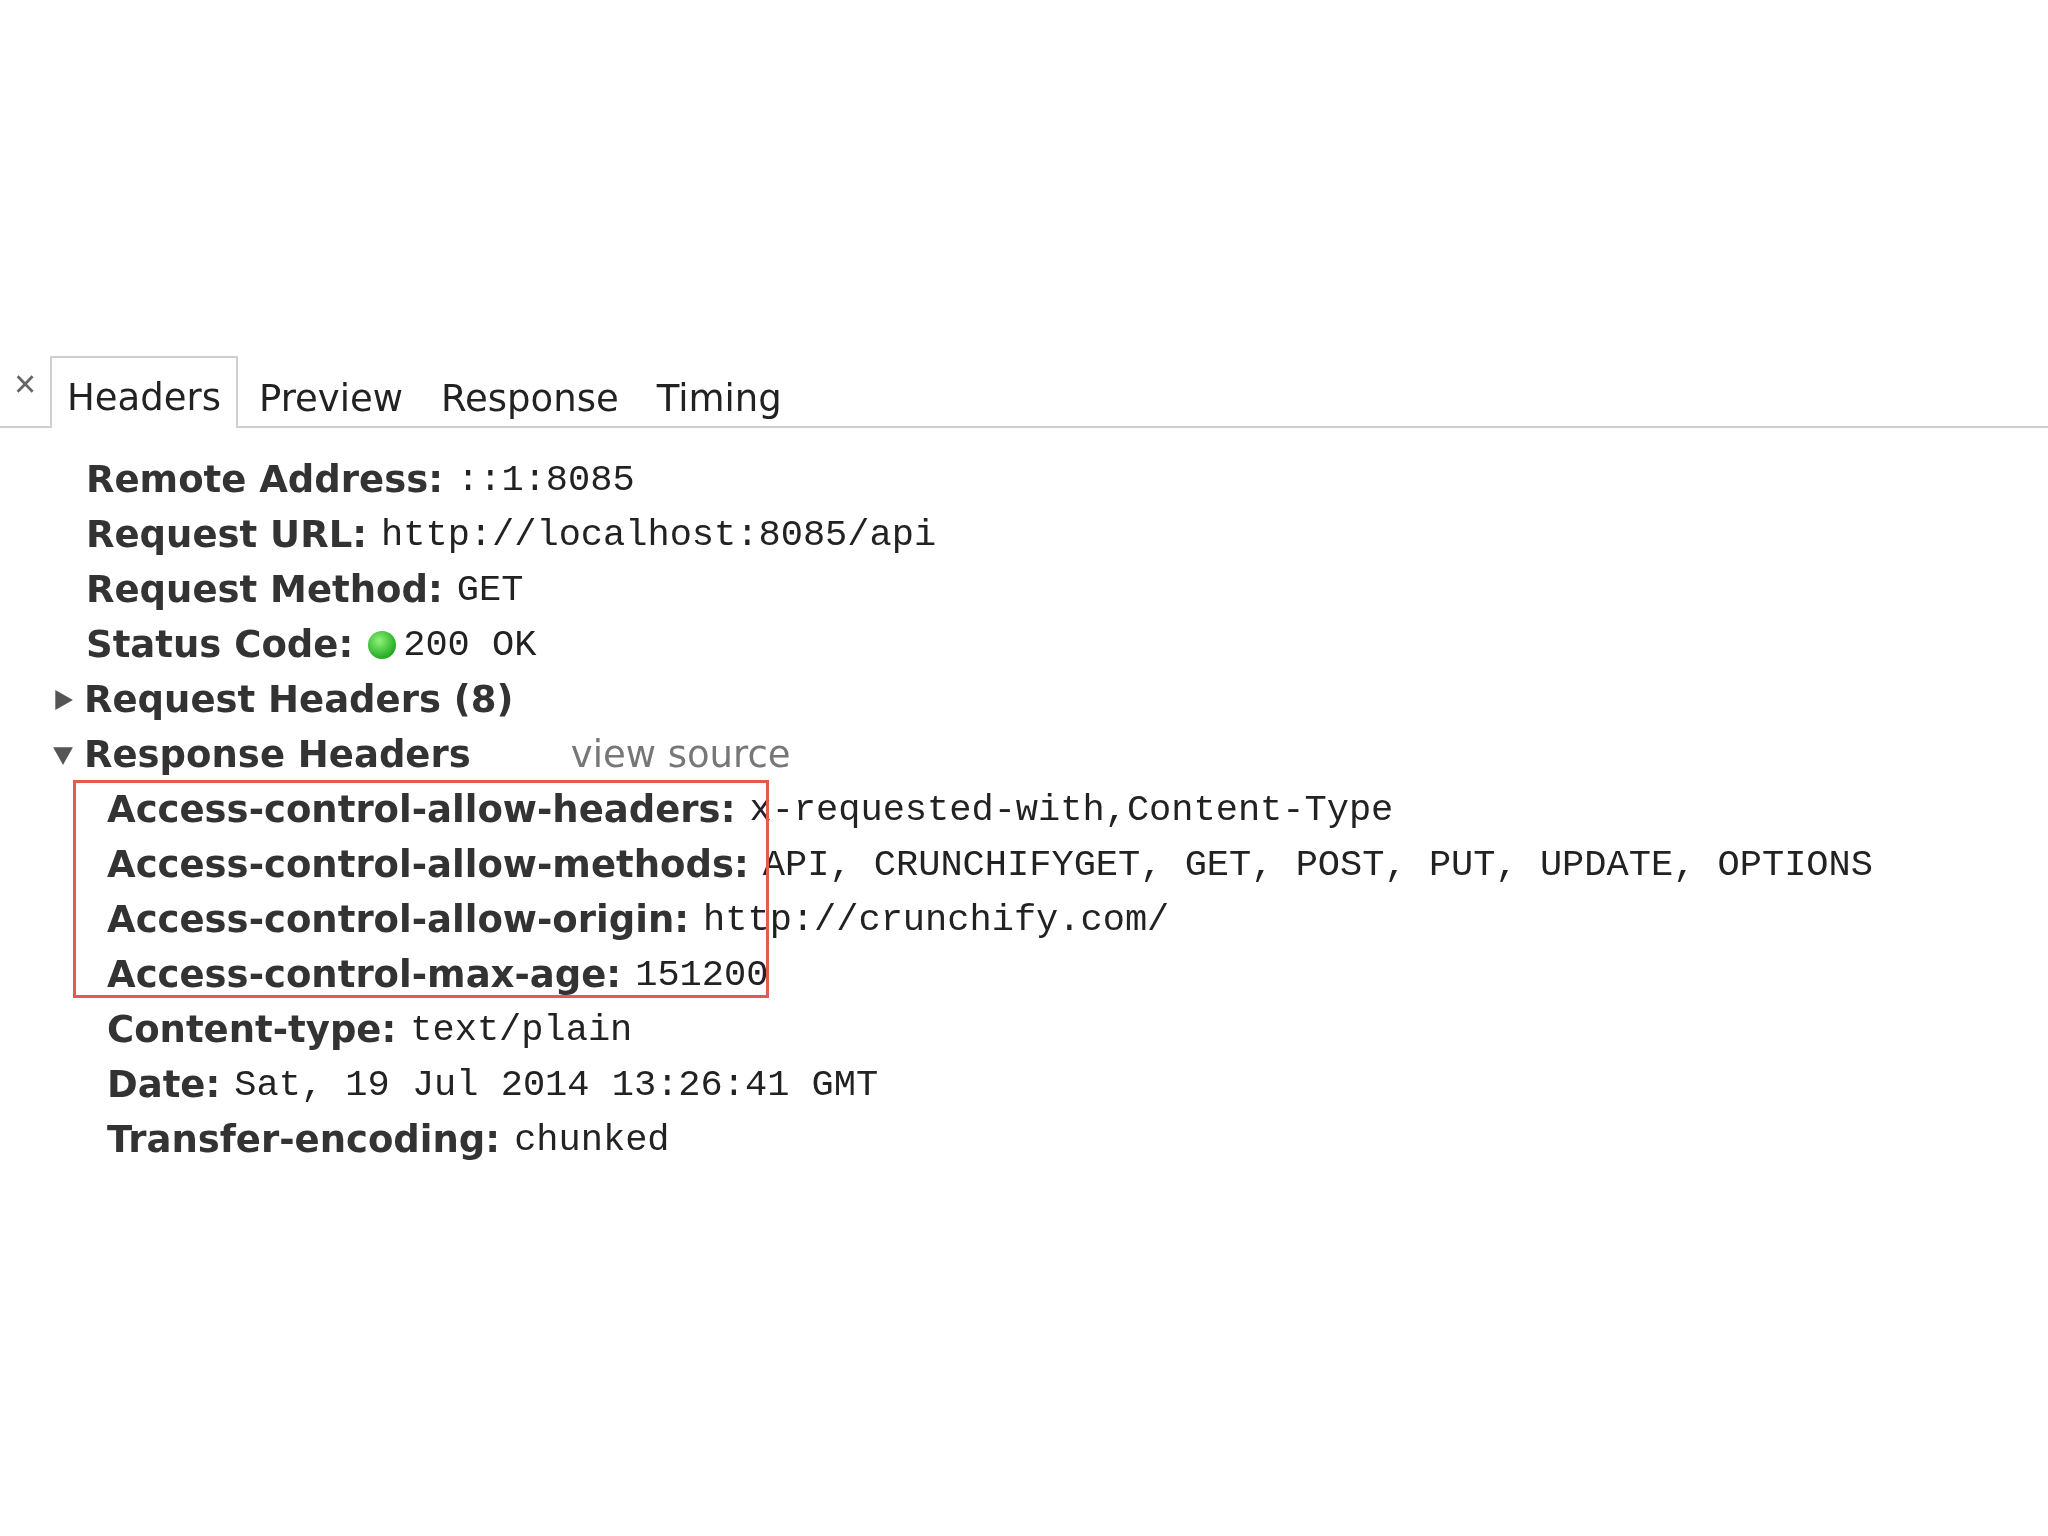  What do you see at coordinates (680, 754) in the screenshot?
I see `view-source-link: view source` at bounding box center [680, 754].